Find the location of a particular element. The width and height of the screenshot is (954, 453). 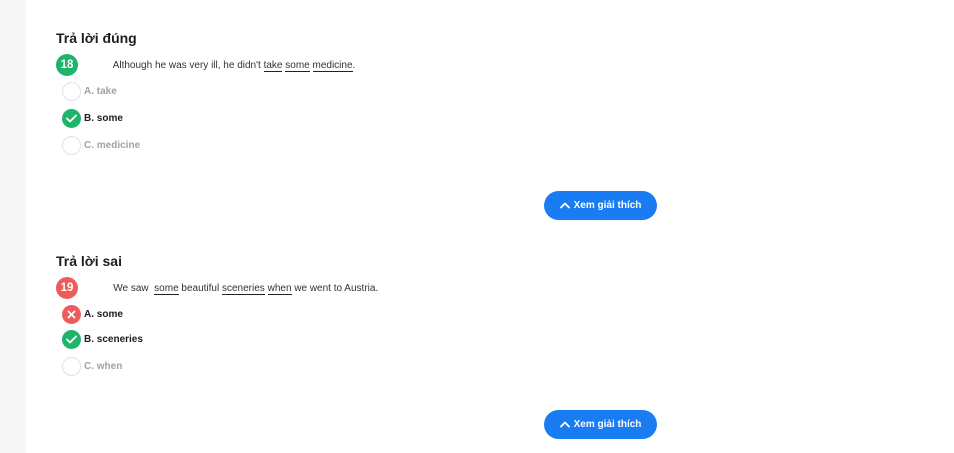

option-label: A. take is located at coordinates (100, 91).